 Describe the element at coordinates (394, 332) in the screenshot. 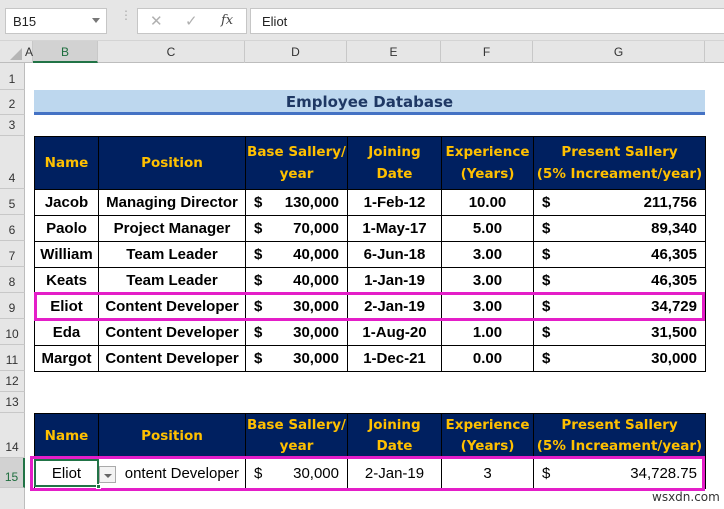

I see `joining-date-cell: 1-Aug-20` at that location.